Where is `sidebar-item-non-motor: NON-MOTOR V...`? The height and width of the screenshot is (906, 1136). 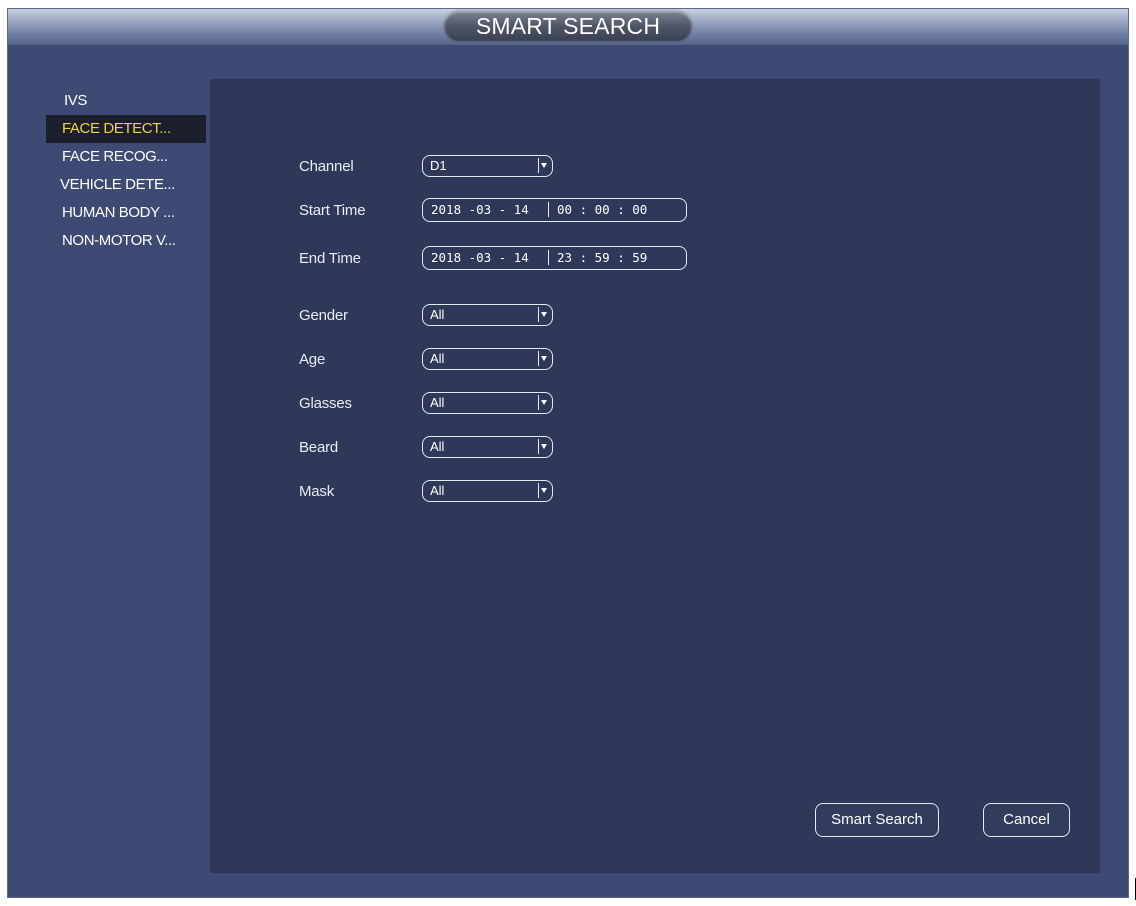
sidebar-item-non-motor: NON-MOTOR V... is located at coordinates (126, 241).